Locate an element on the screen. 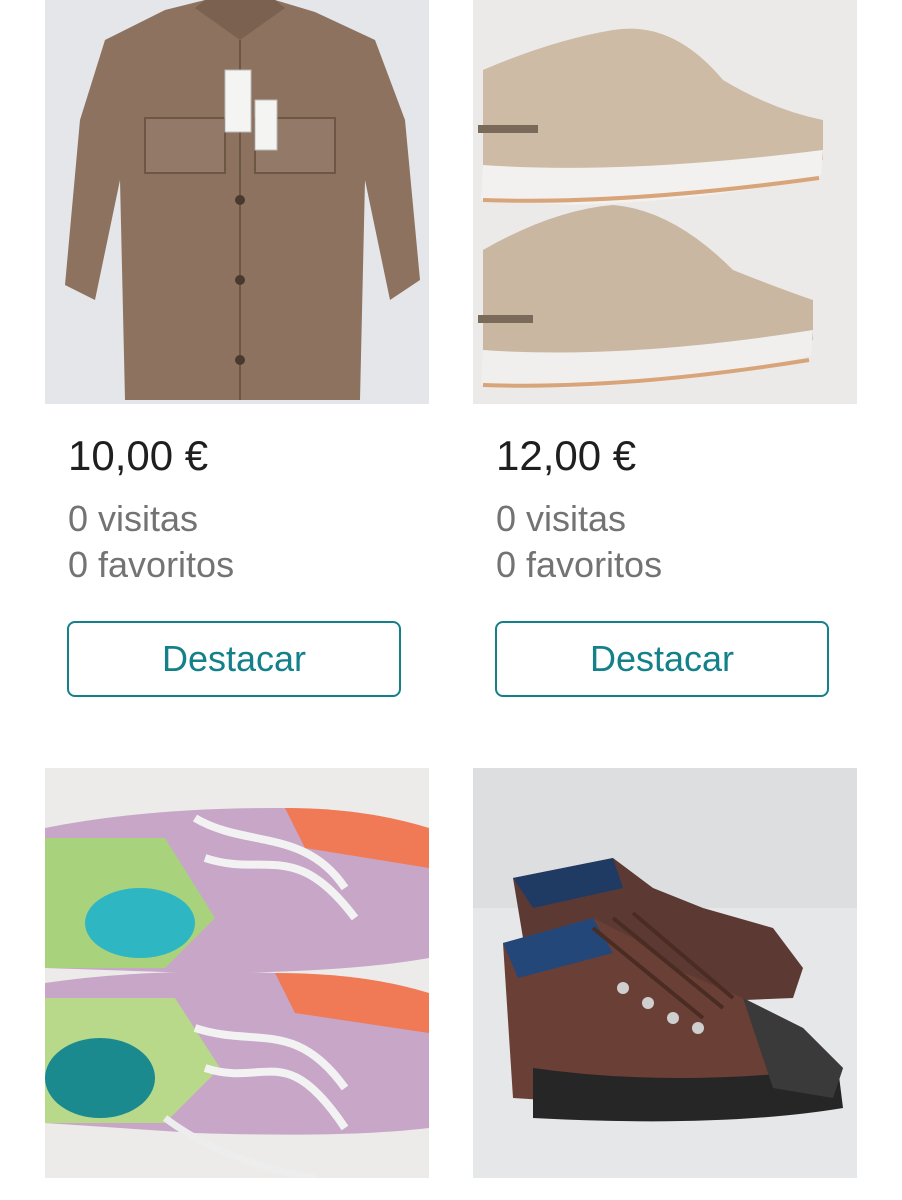  hiking-boots-photo-icon is located at coordinates (665, 973).